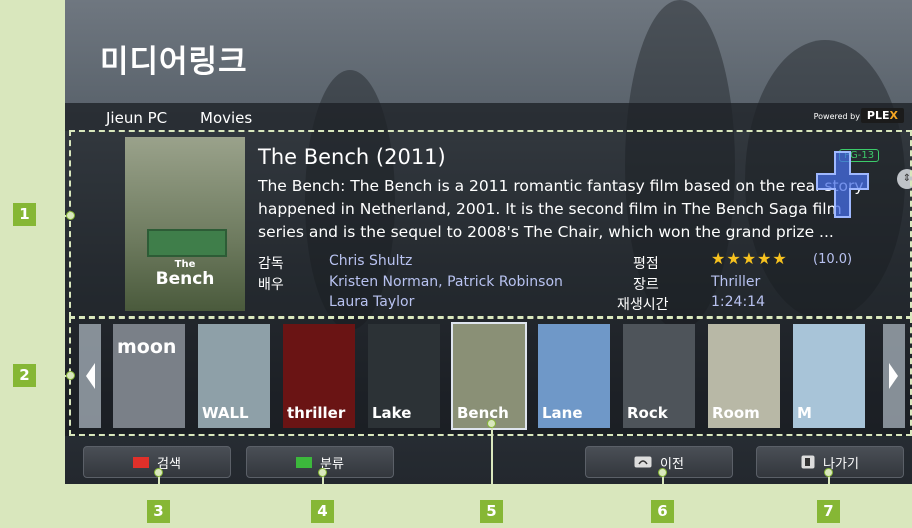 The image size is (912, 528). What do you see at coordinates (808, 462) in the screenshot?
I see `exit-icon` at bounding box center [808, 462].